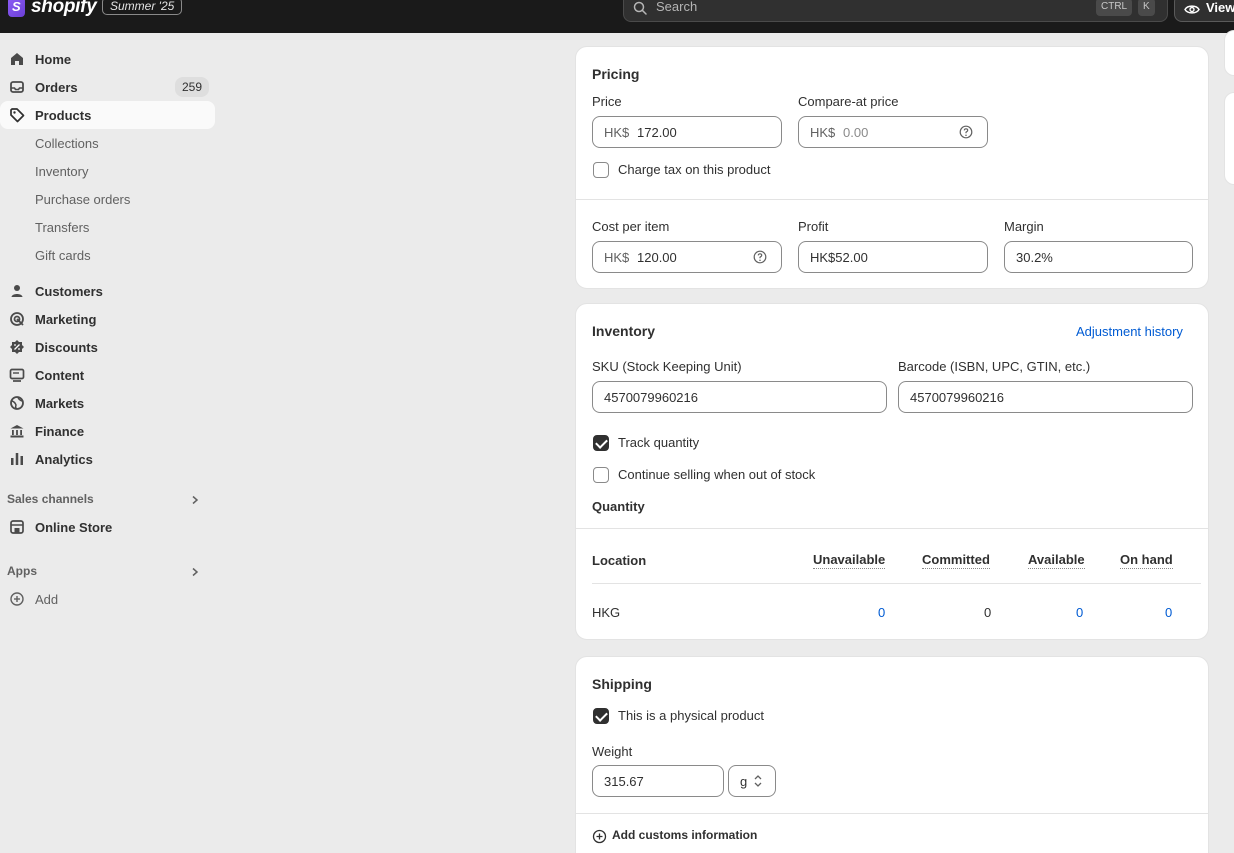 The height and width of the screenshot is (853, 1234). What do you see at coordinates (53, 59) in the screenshot?
I see `sidebar-item-label: Home` at bounding box center [53, 59].